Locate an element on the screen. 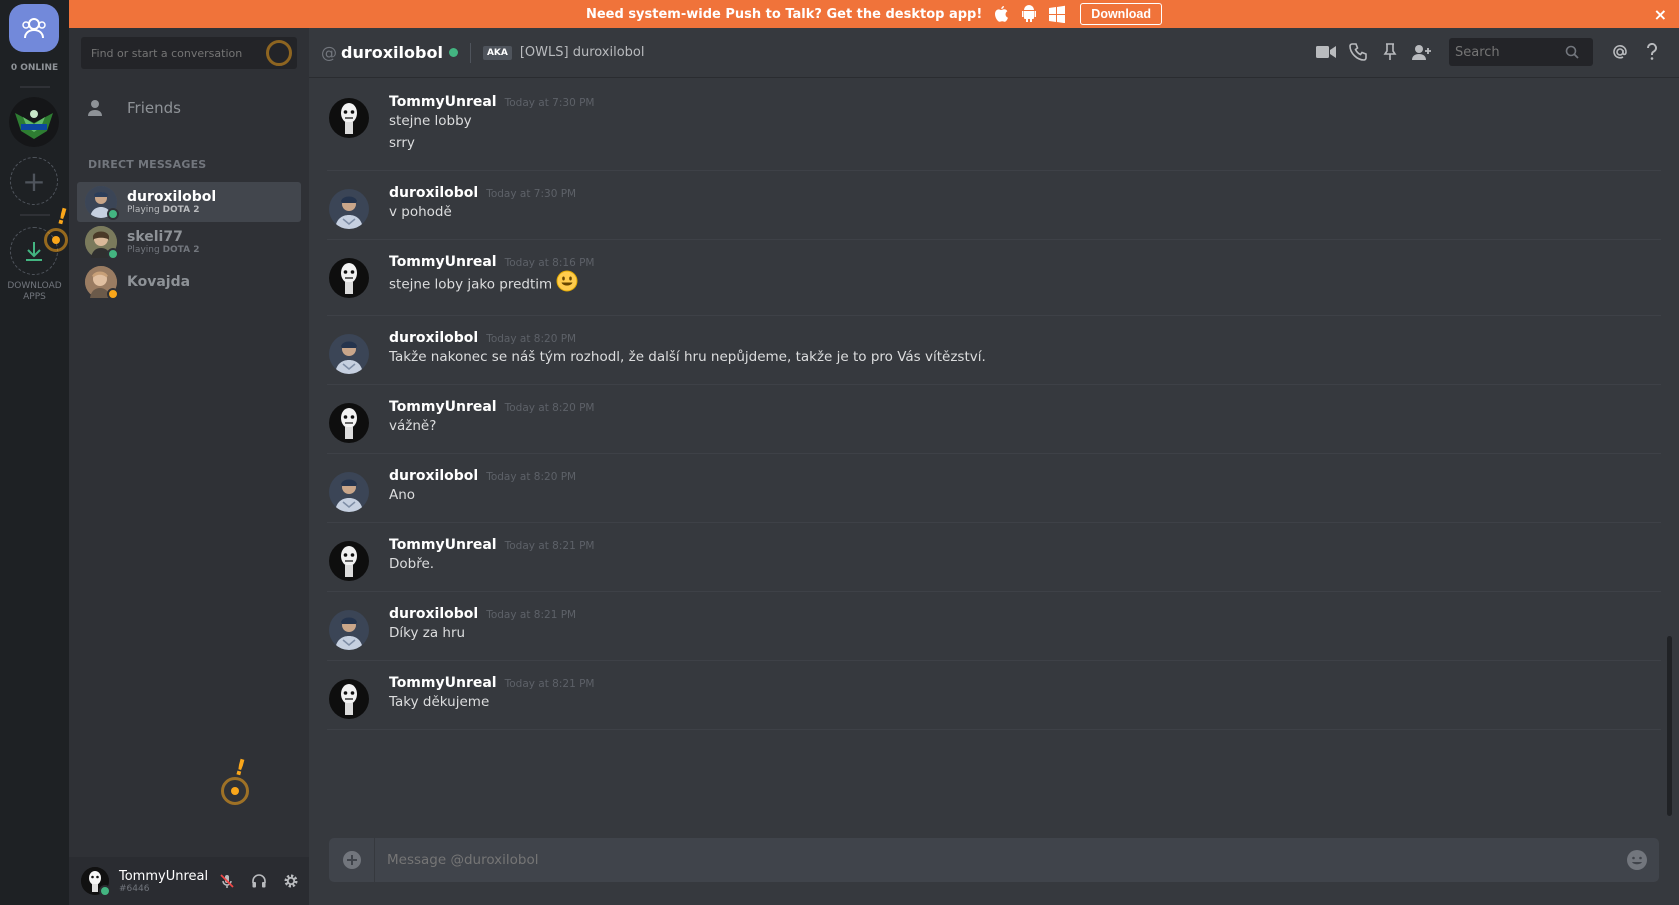 This screenshot has width=1679, height=905. message-text: srry is located at coordinates (1025, 143).